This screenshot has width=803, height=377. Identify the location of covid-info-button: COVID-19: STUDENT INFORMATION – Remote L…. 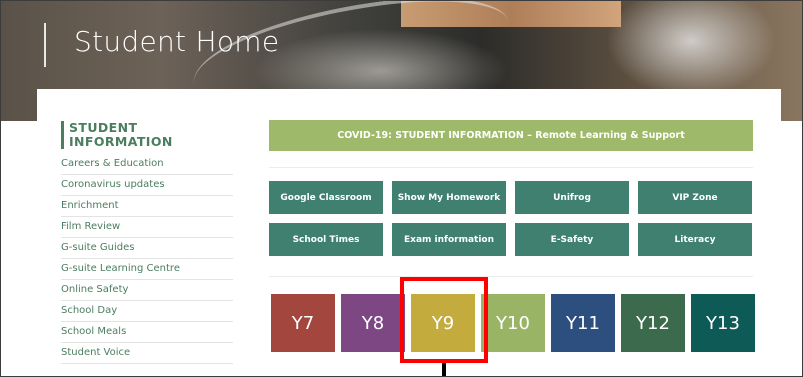
(511, 135).